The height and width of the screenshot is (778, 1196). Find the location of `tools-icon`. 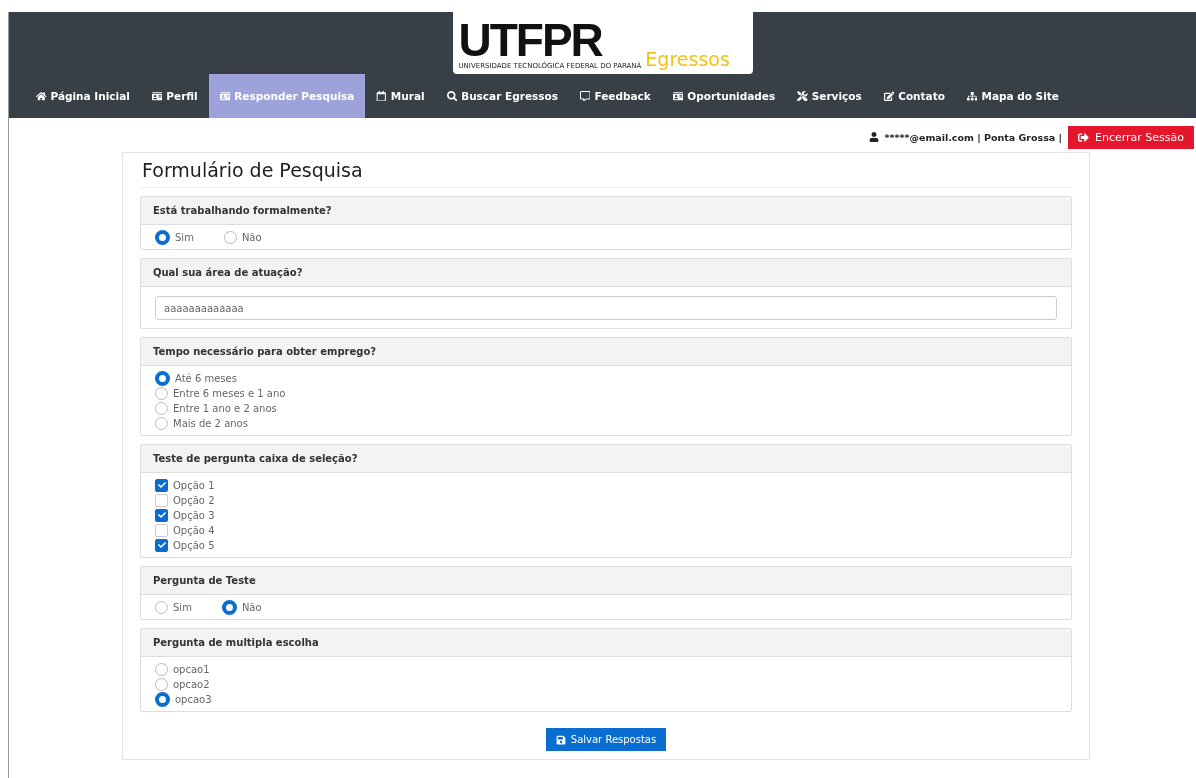

tools-icon is located at coordinates (802, 96).